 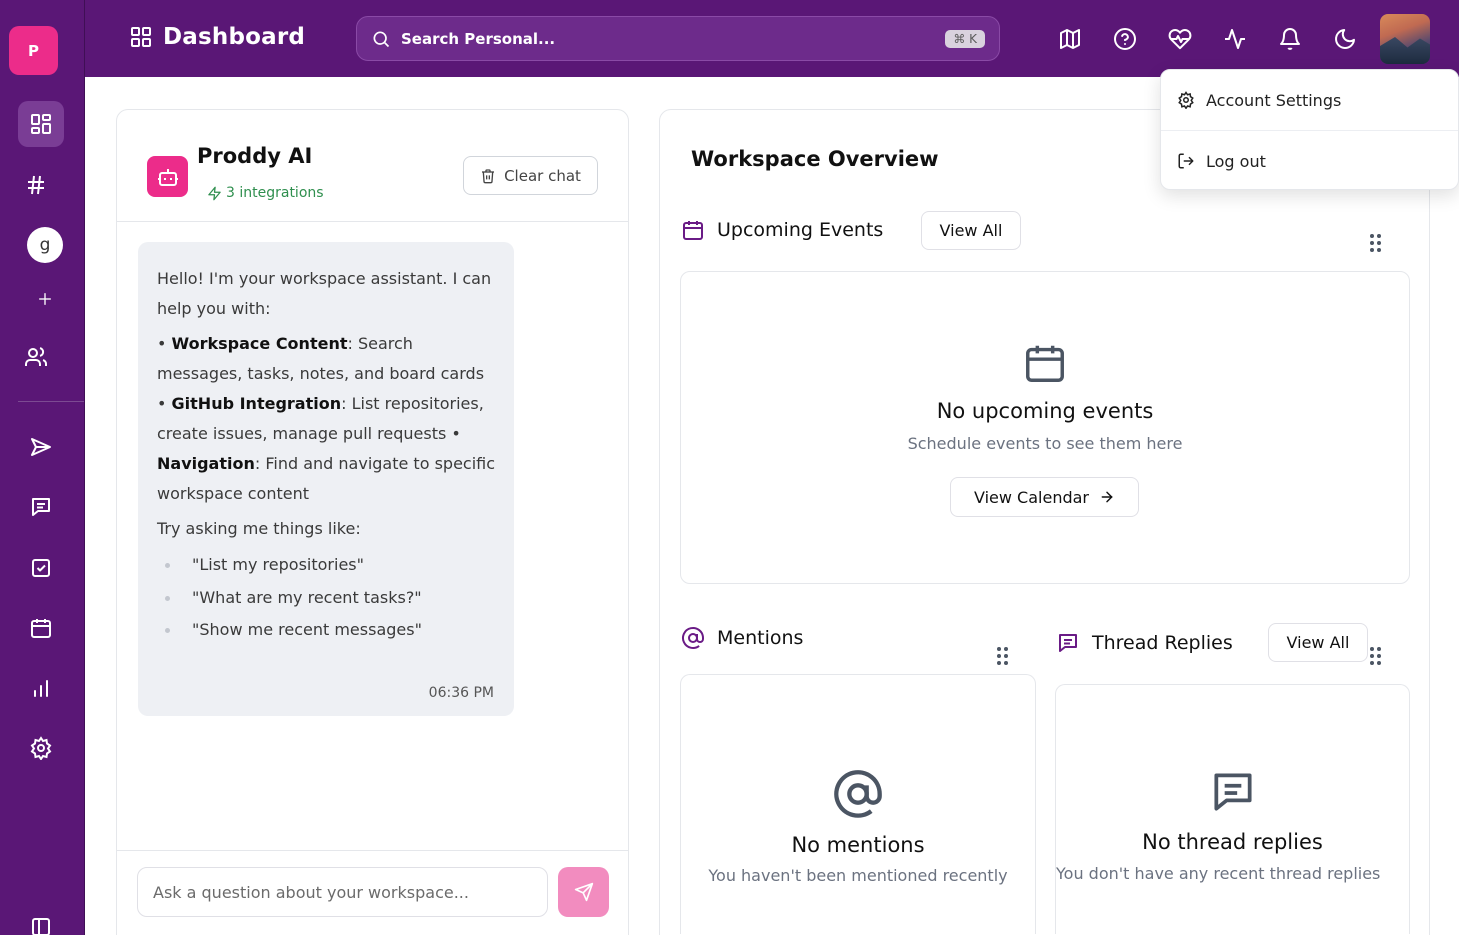 I want to click on heart-pulse-icon, so click(x=1180, y=39).